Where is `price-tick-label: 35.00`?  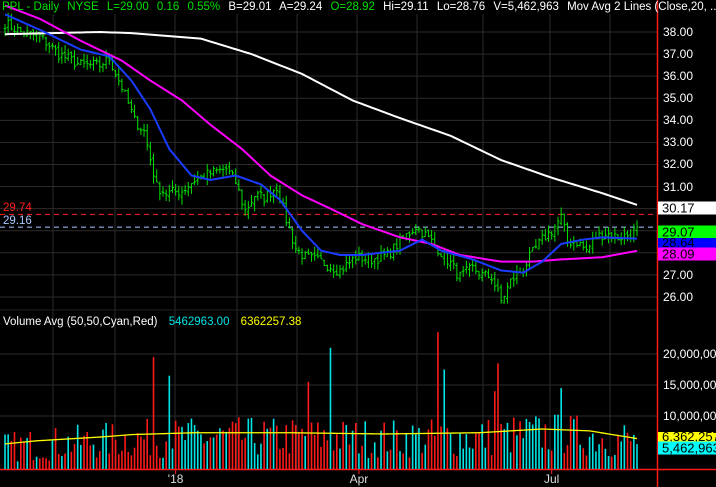 price-tick-label: 35.00 is located at coordinates (678, 98).